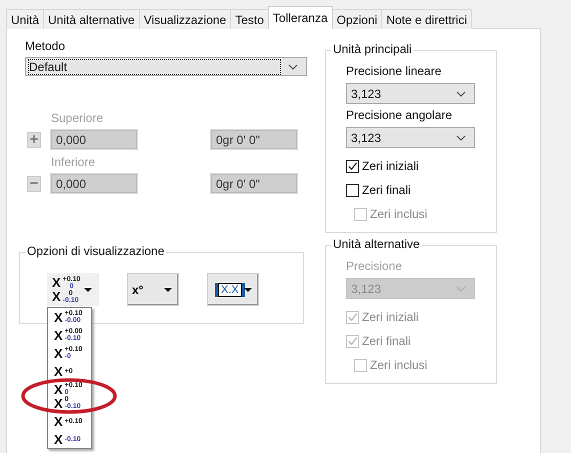 The height and width of the screenshot is (453, 571). I want to click on field-label: Precisione angolare, so click(400, 115).